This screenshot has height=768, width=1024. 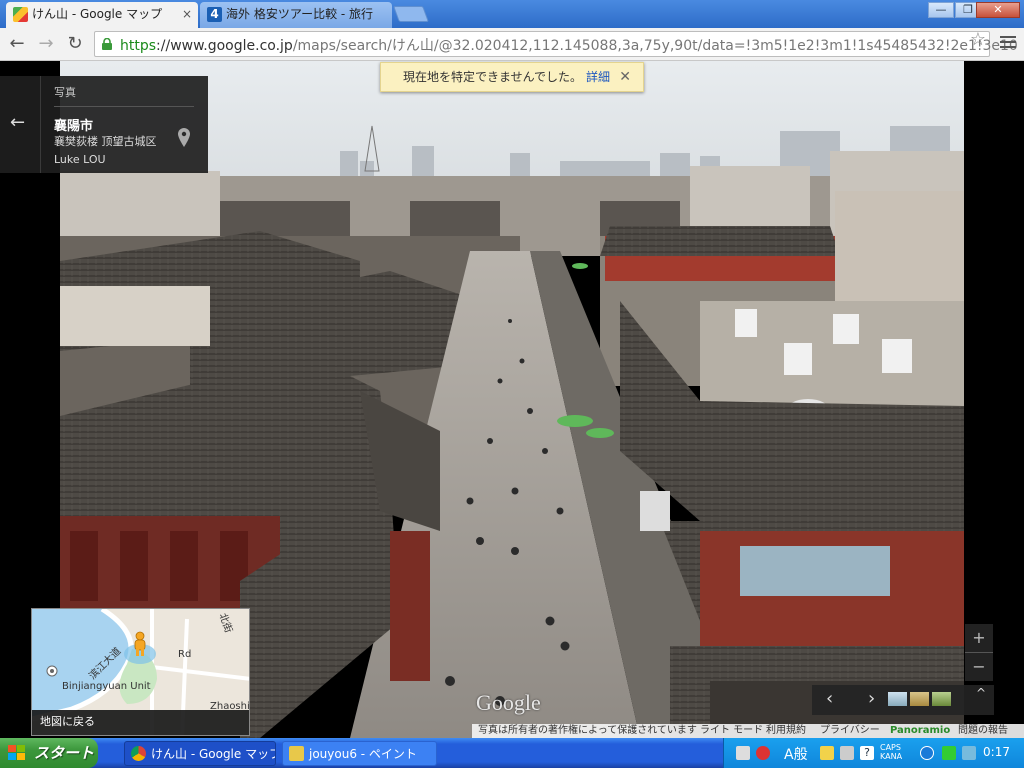 I want to click on ime-mode-indicator: A般, so click(x=796, y=754).